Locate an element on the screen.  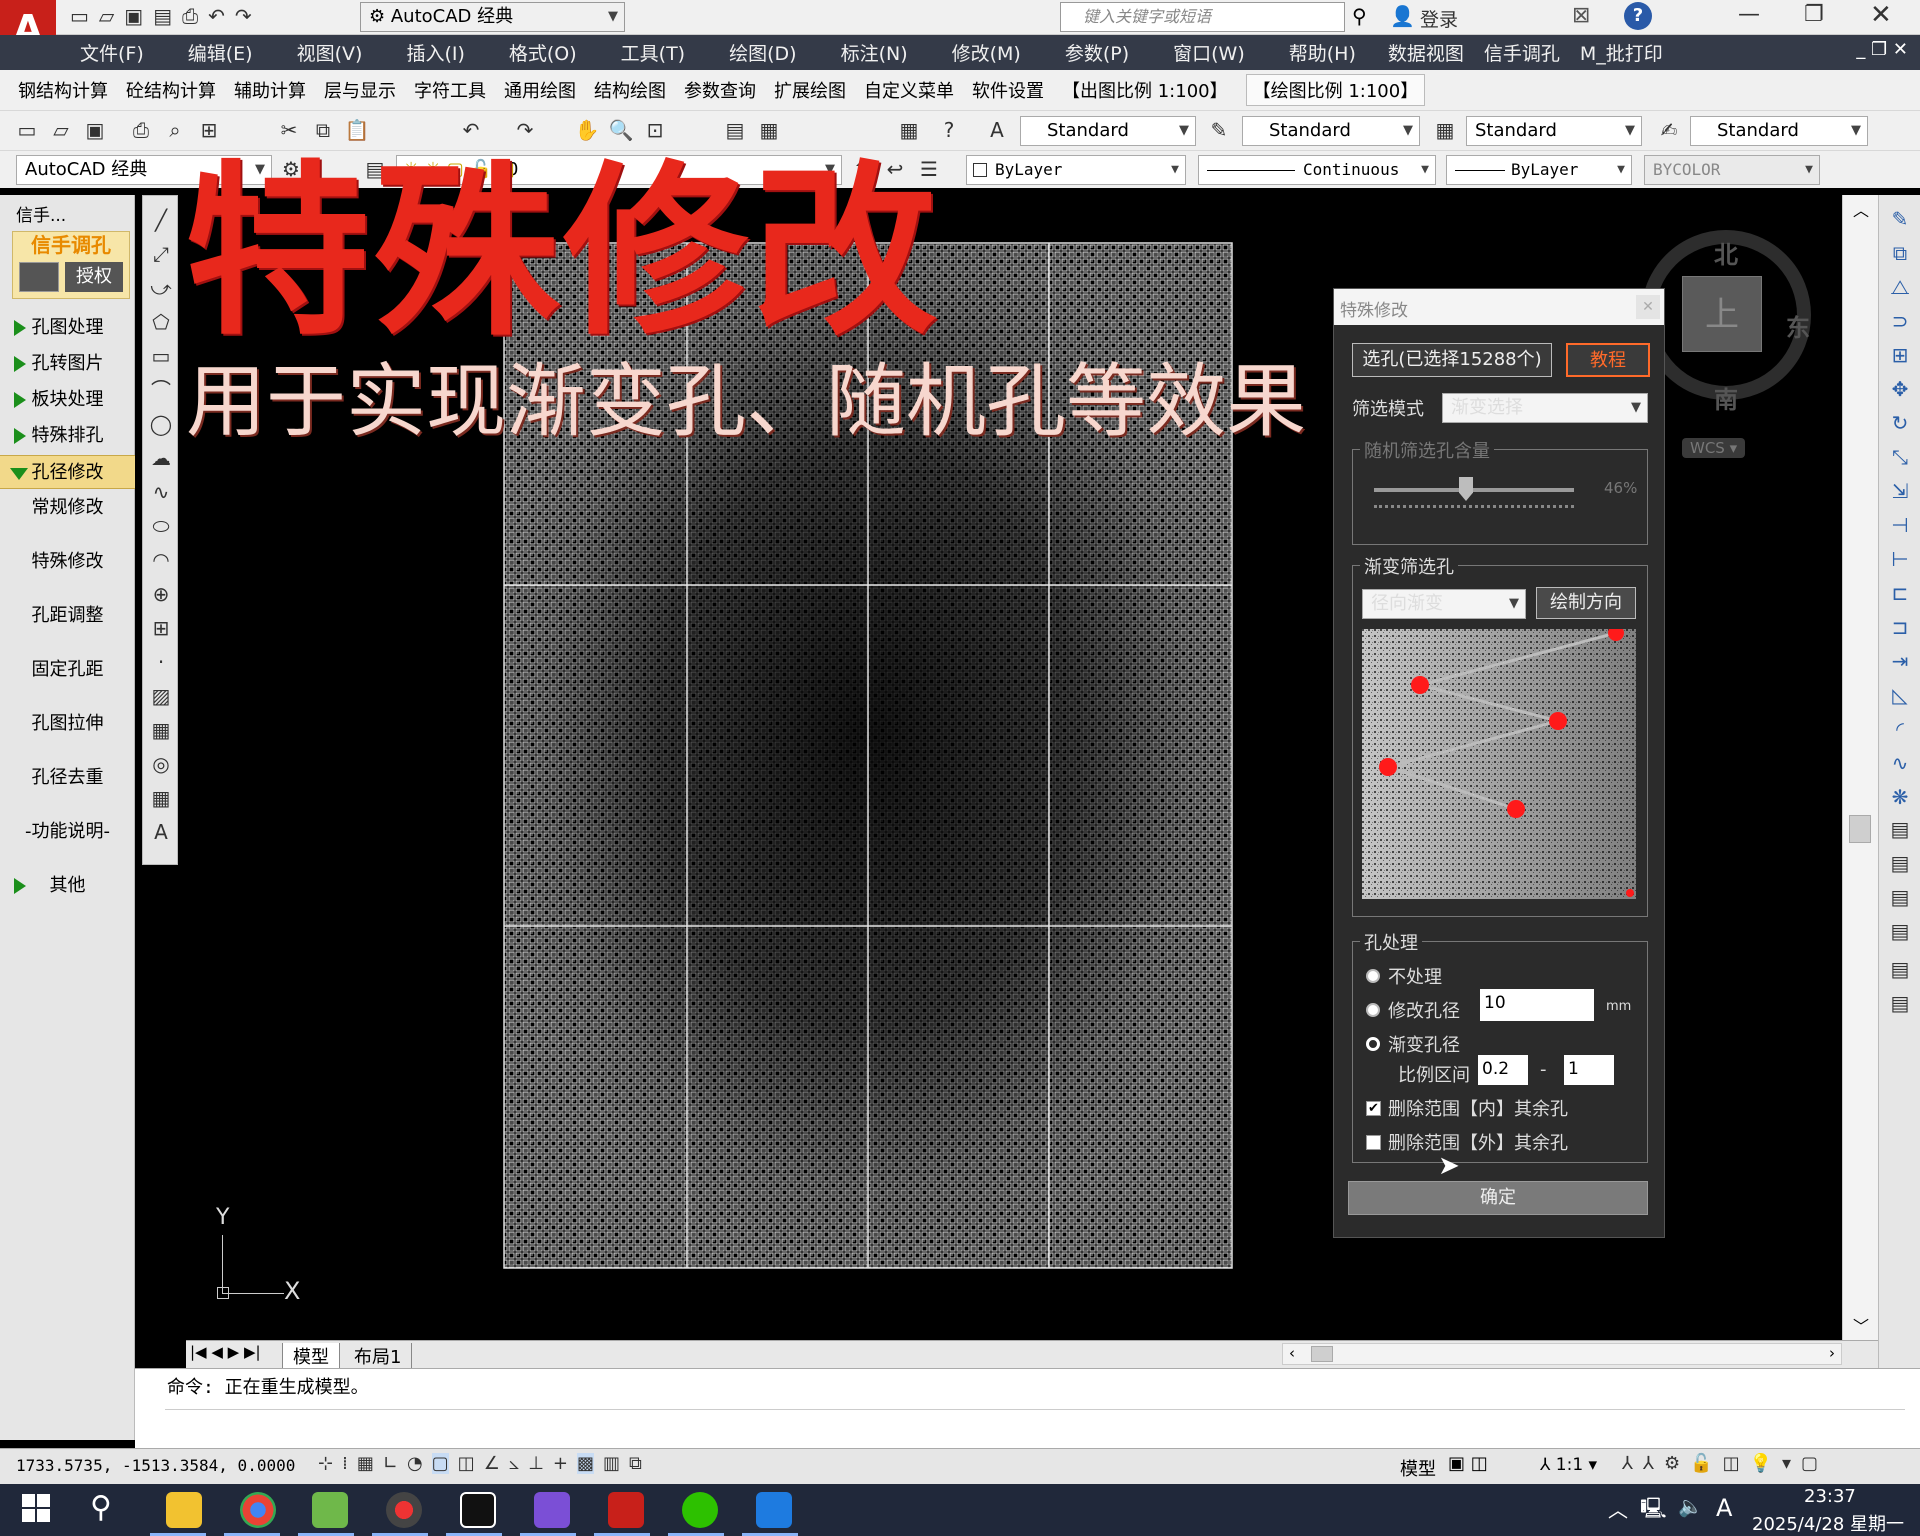
user-icon: 👤 is located at coordinates (1402, 16).